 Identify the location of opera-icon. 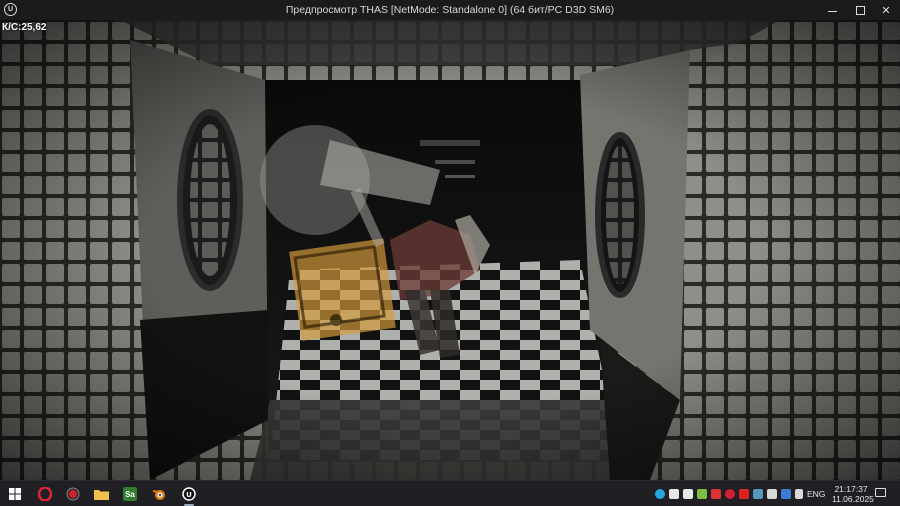
(45, 494).